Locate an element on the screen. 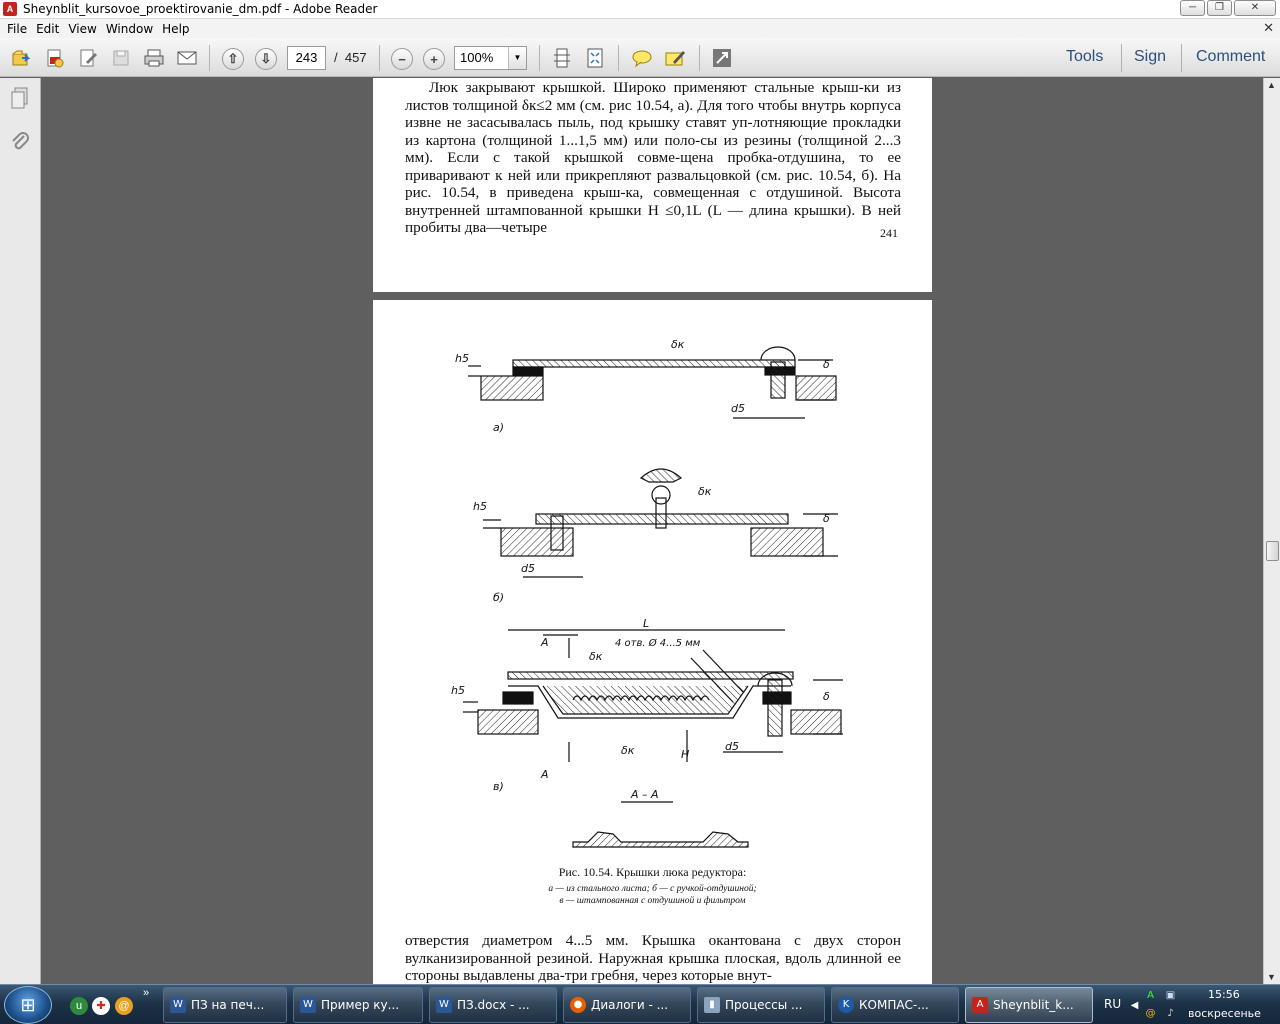 The height and width of the screenshot is (1024, 1280). figure-caption-title: Рис. 10.54. Крышки люка редуктора: is located at coordinates (652, 872).